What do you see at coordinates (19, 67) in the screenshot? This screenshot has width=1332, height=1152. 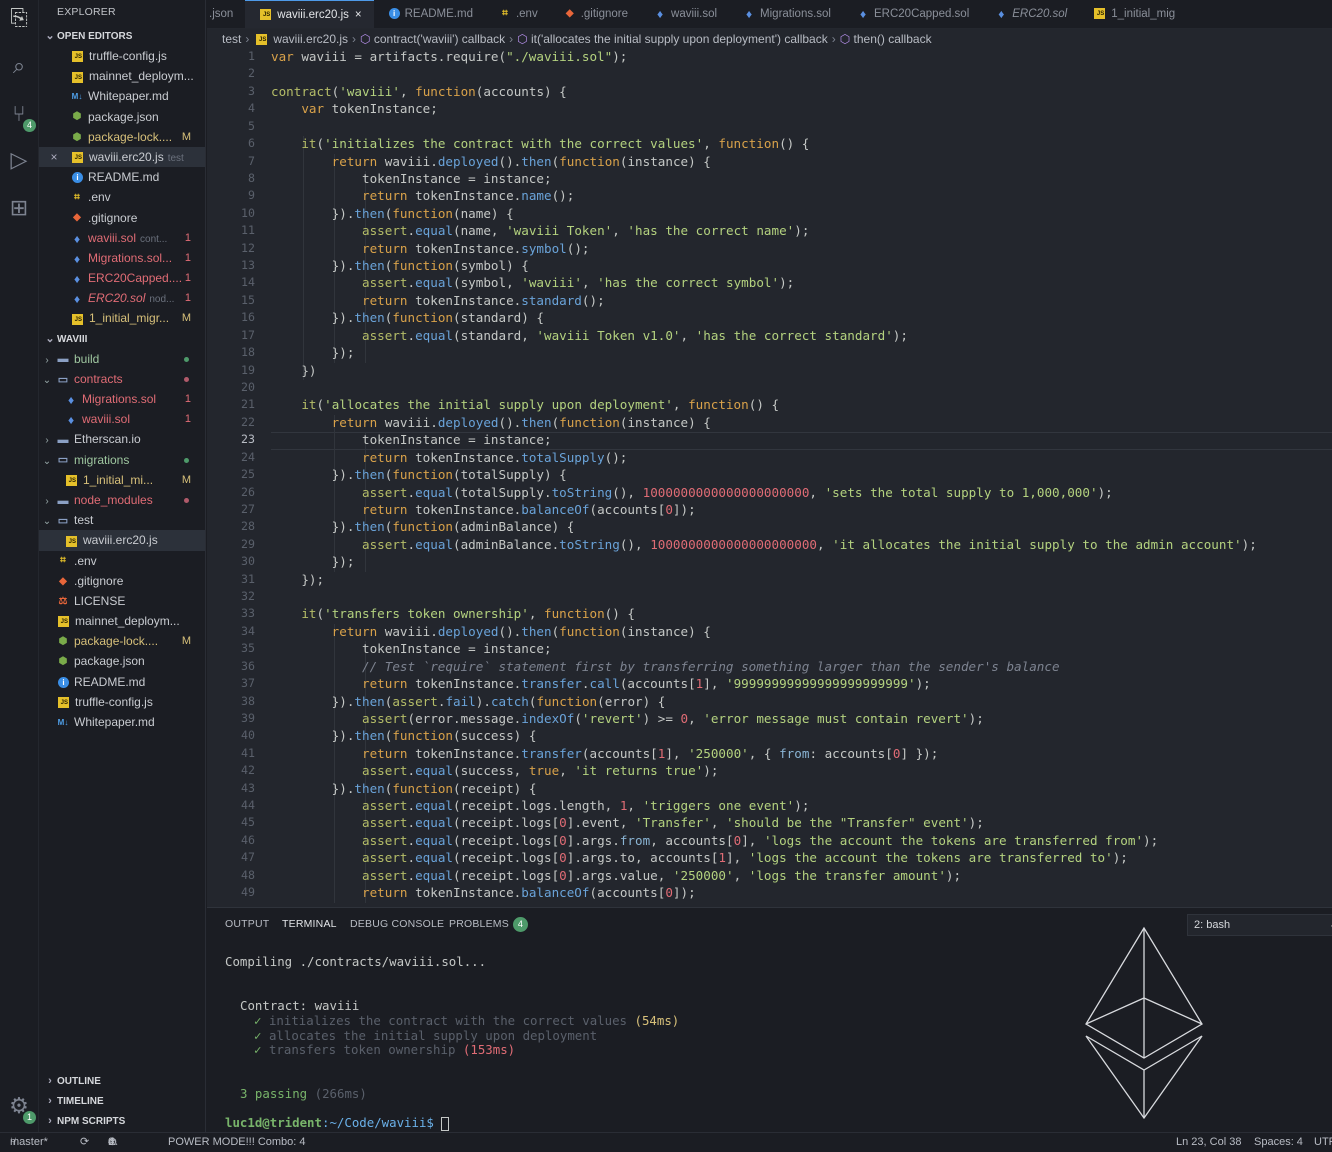 I see `search-icon: ⌕` at bounding box center [19, 67].